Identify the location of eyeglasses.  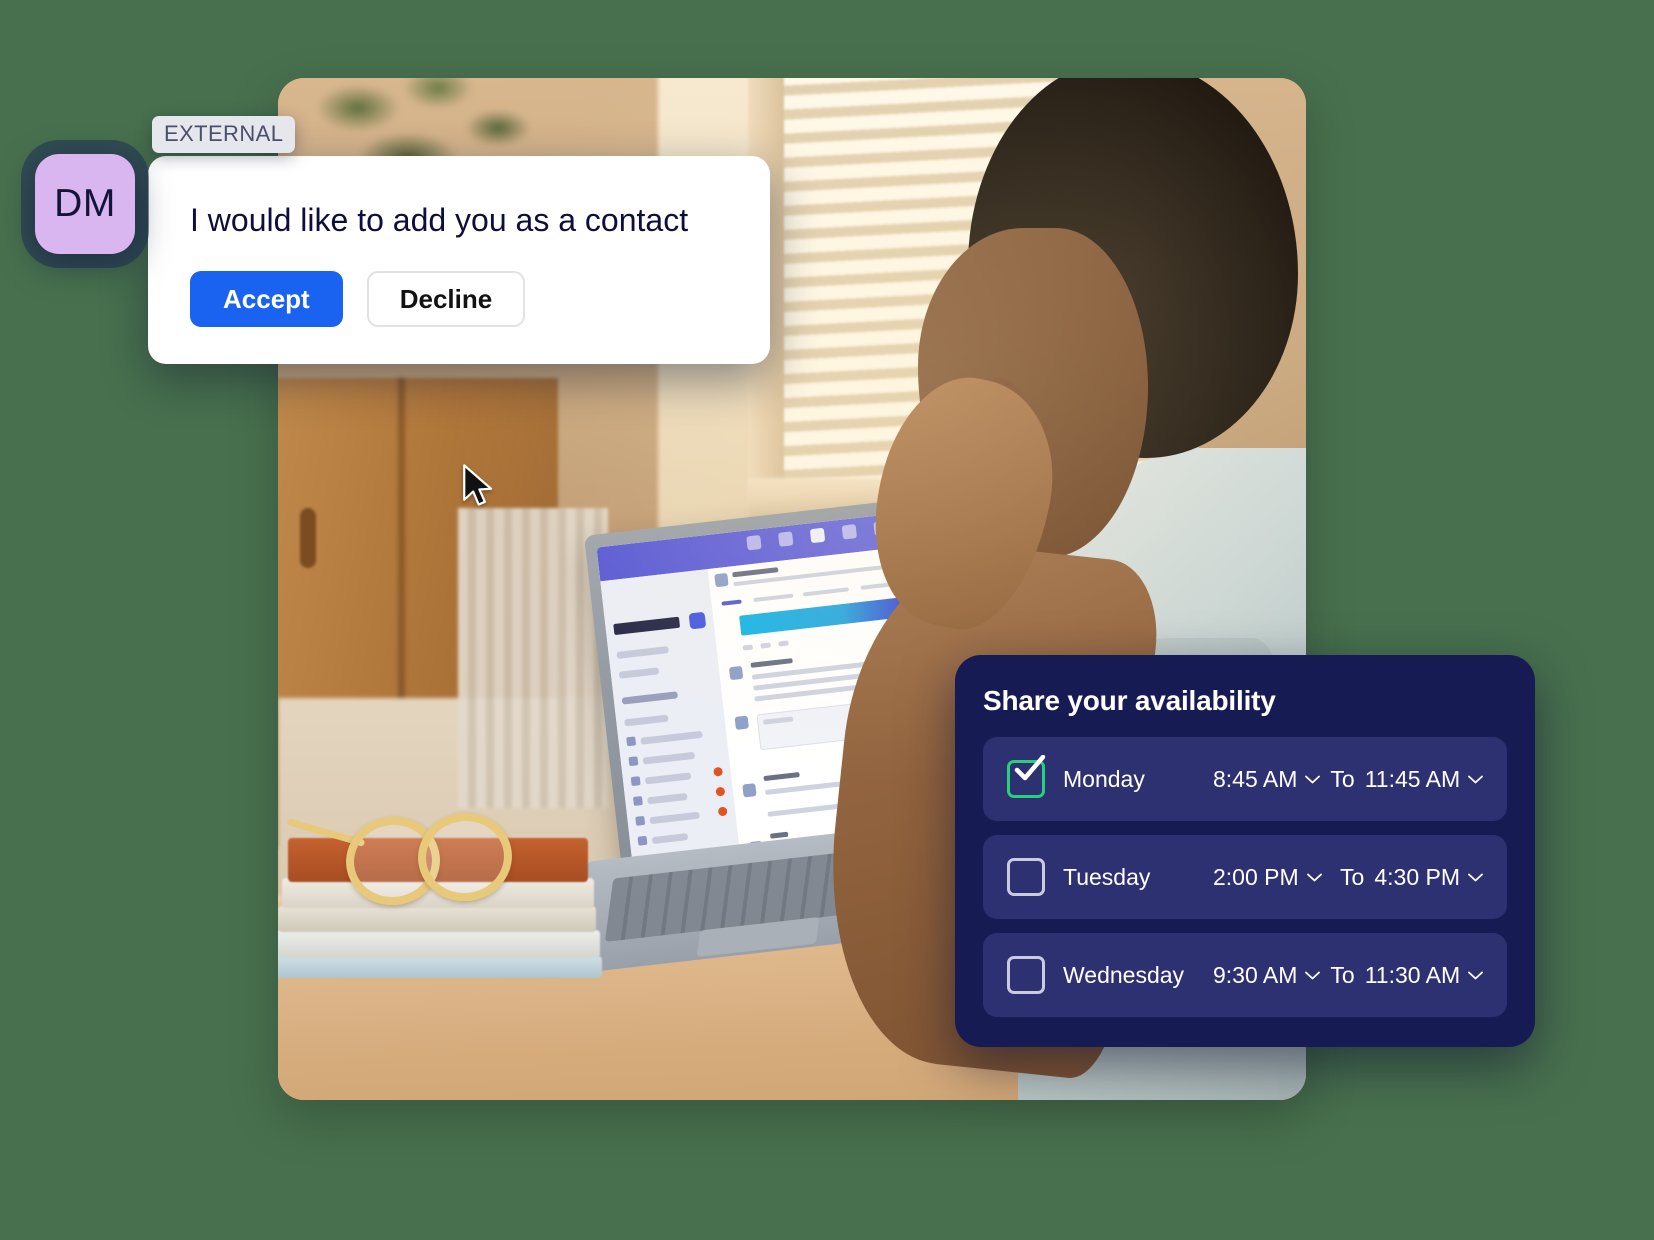
(411, 859).